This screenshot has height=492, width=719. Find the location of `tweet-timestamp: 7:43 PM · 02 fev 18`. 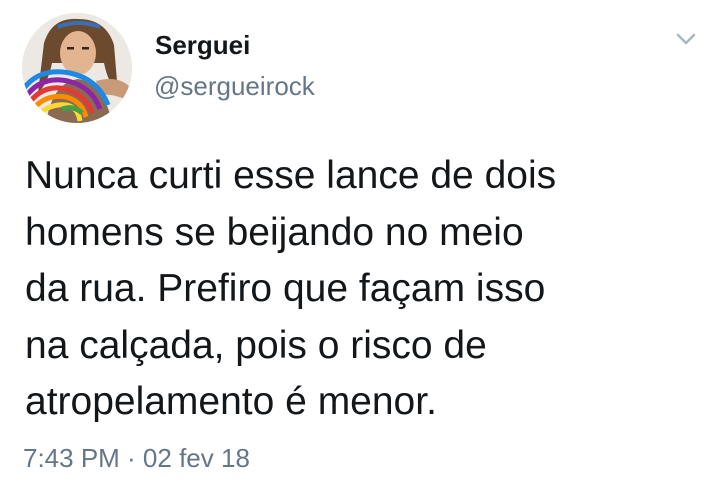

tweet-timestamp: 7:43 PM · 02 fev 18 is located at coordinates (136, 458).